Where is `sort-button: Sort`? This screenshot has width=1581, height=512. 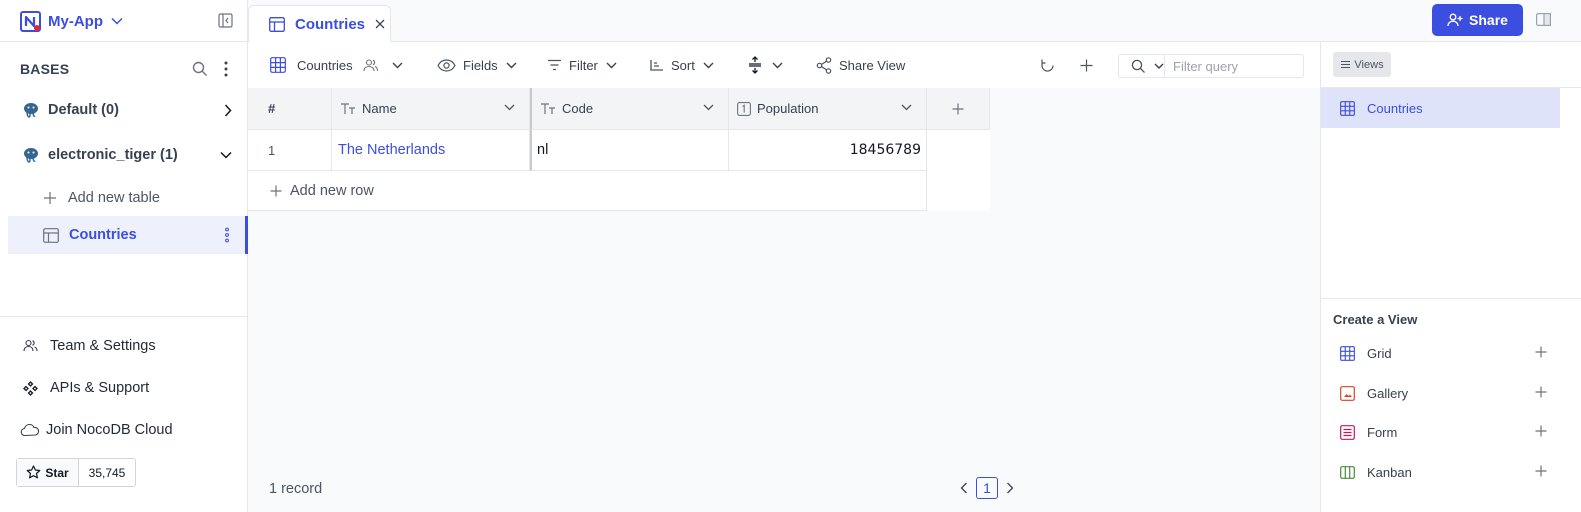
sort-button: Sort is located at coordinates (682, 65).